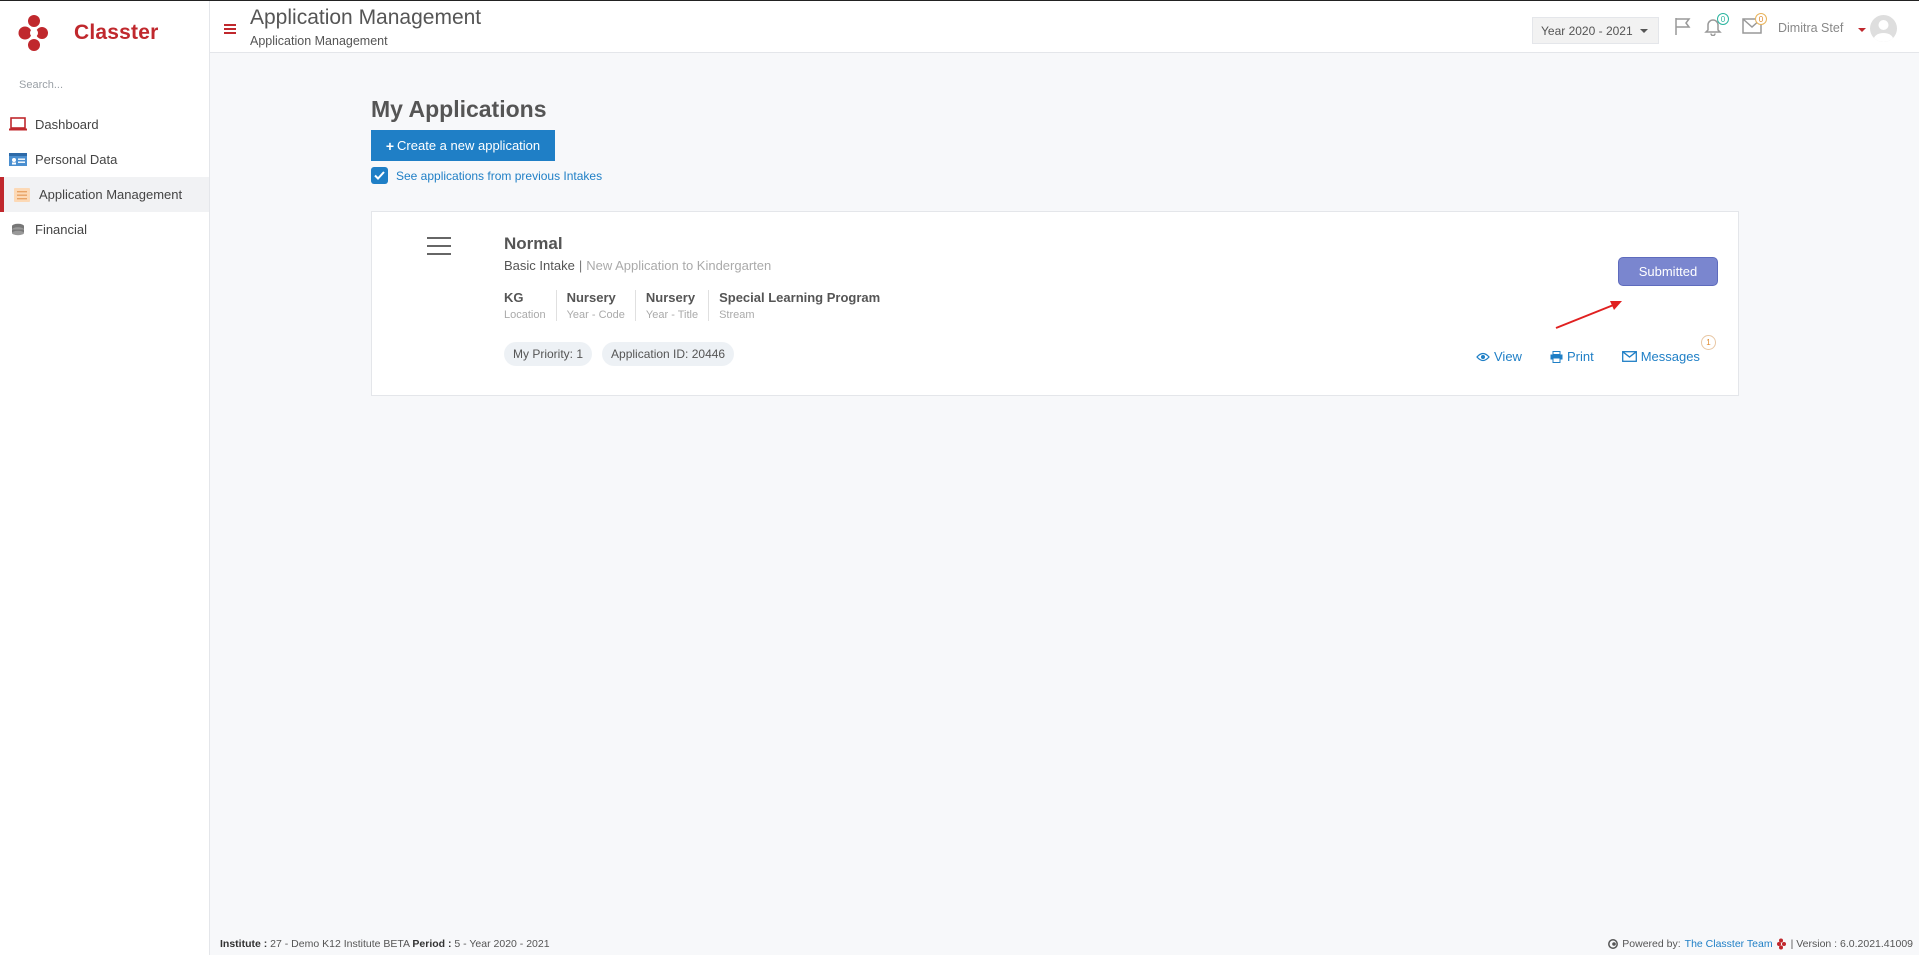 The image size is (1919, 955). I want to click on view-link: View, so click(1499, 356).